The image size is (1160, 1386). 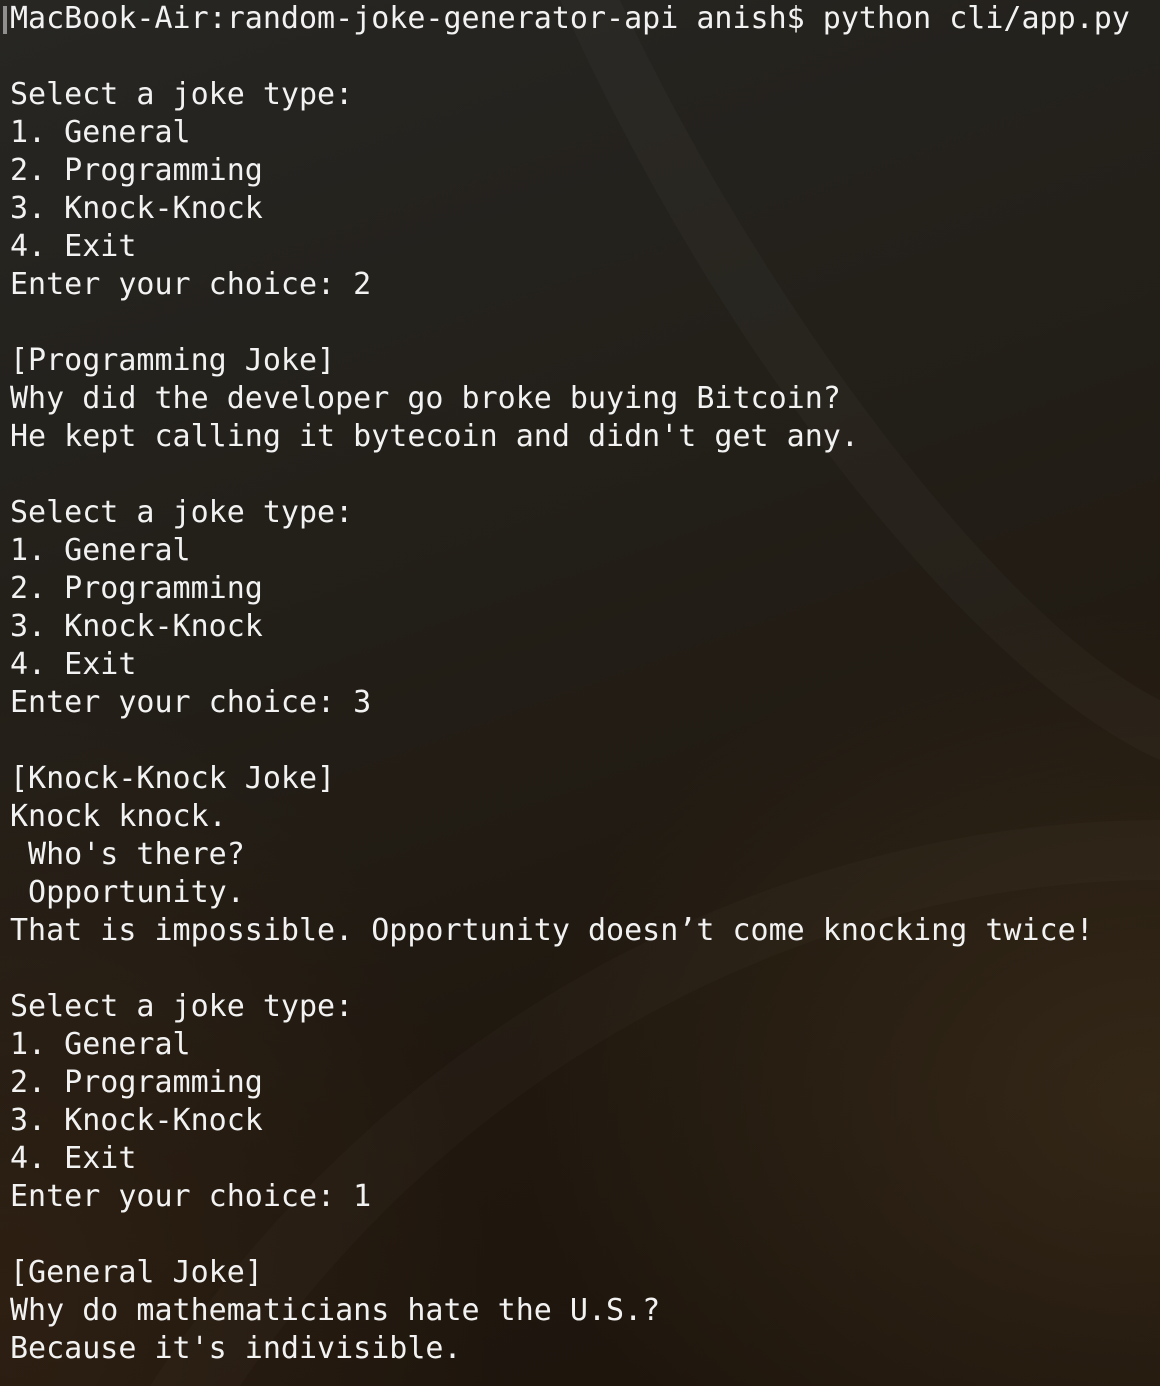 I want to click on terminal-cursor-mark, so click(x=5, y=20).